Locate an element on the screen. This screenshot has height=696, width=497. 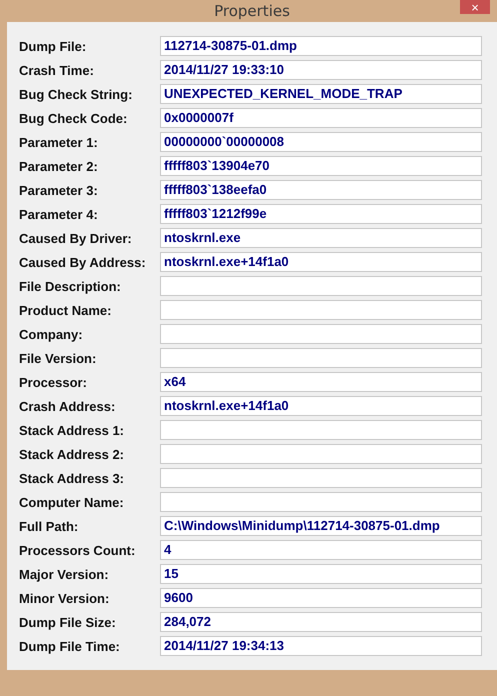
value-field: 9600 is located at coordinates (321, 598).